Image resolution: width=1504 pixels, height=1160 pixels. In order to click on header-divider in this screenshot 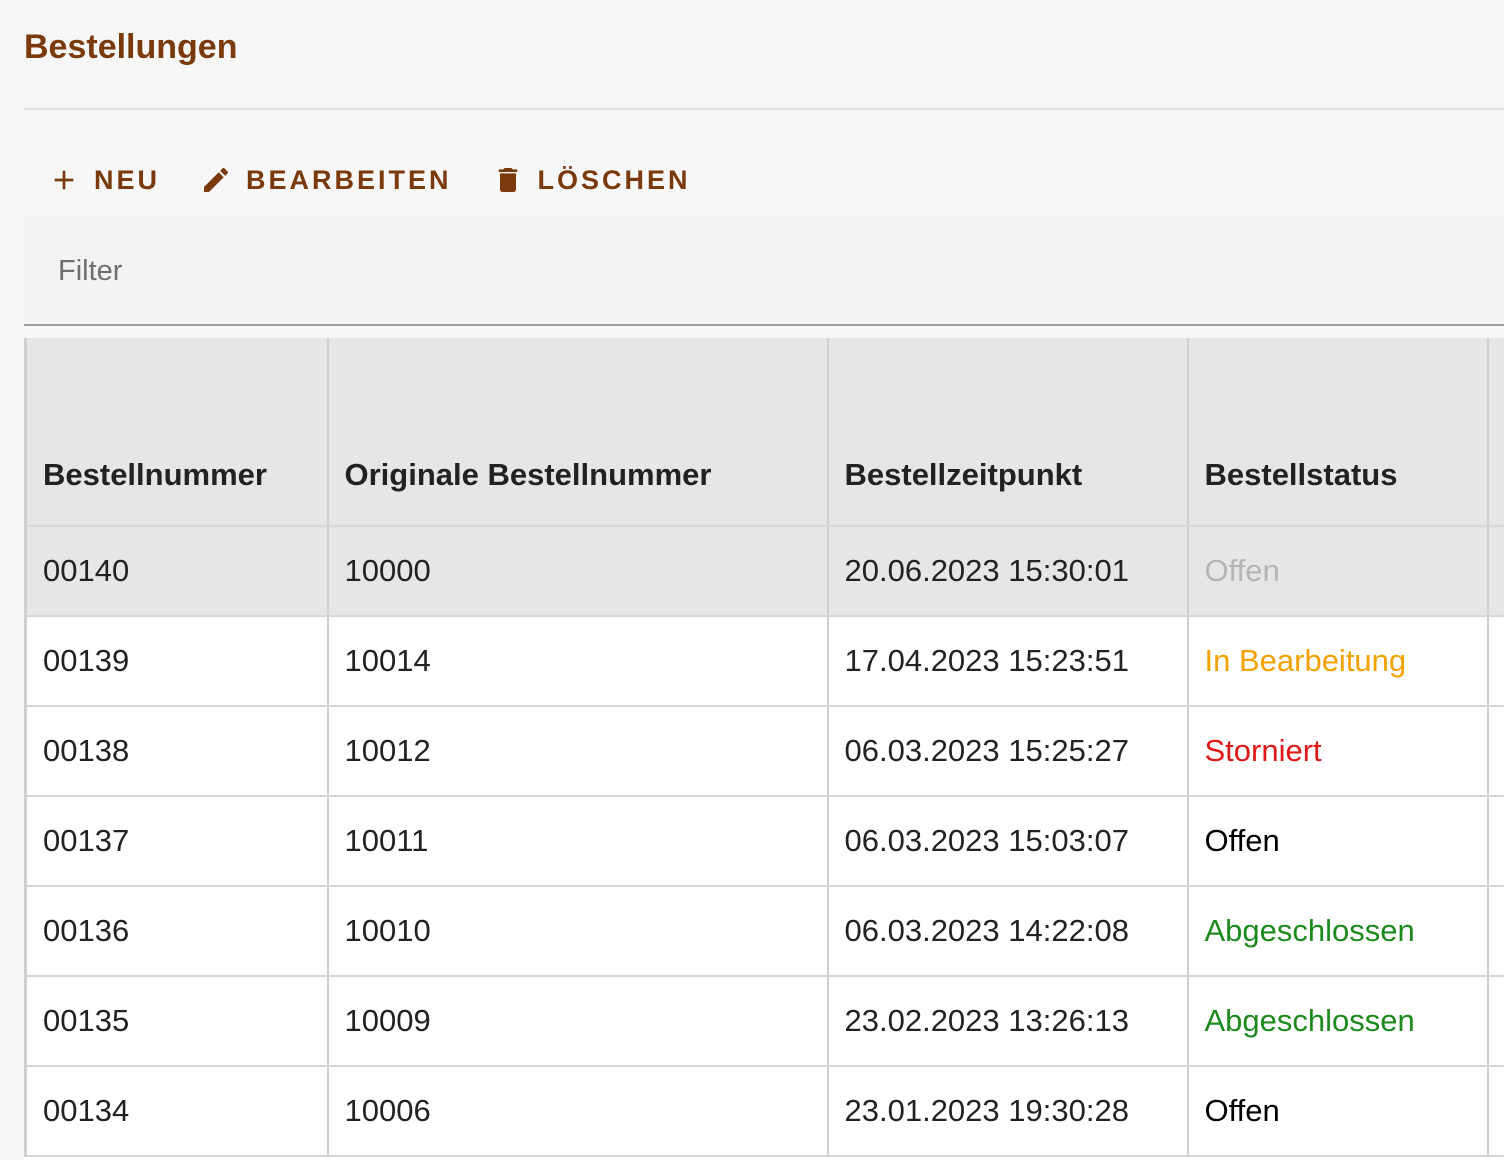, I will do `click(764, 109)`.